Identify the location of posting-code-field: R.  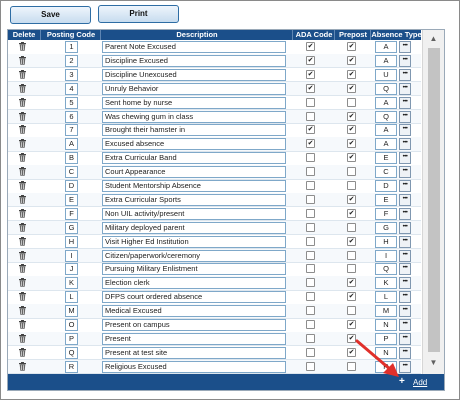
(71, 366).